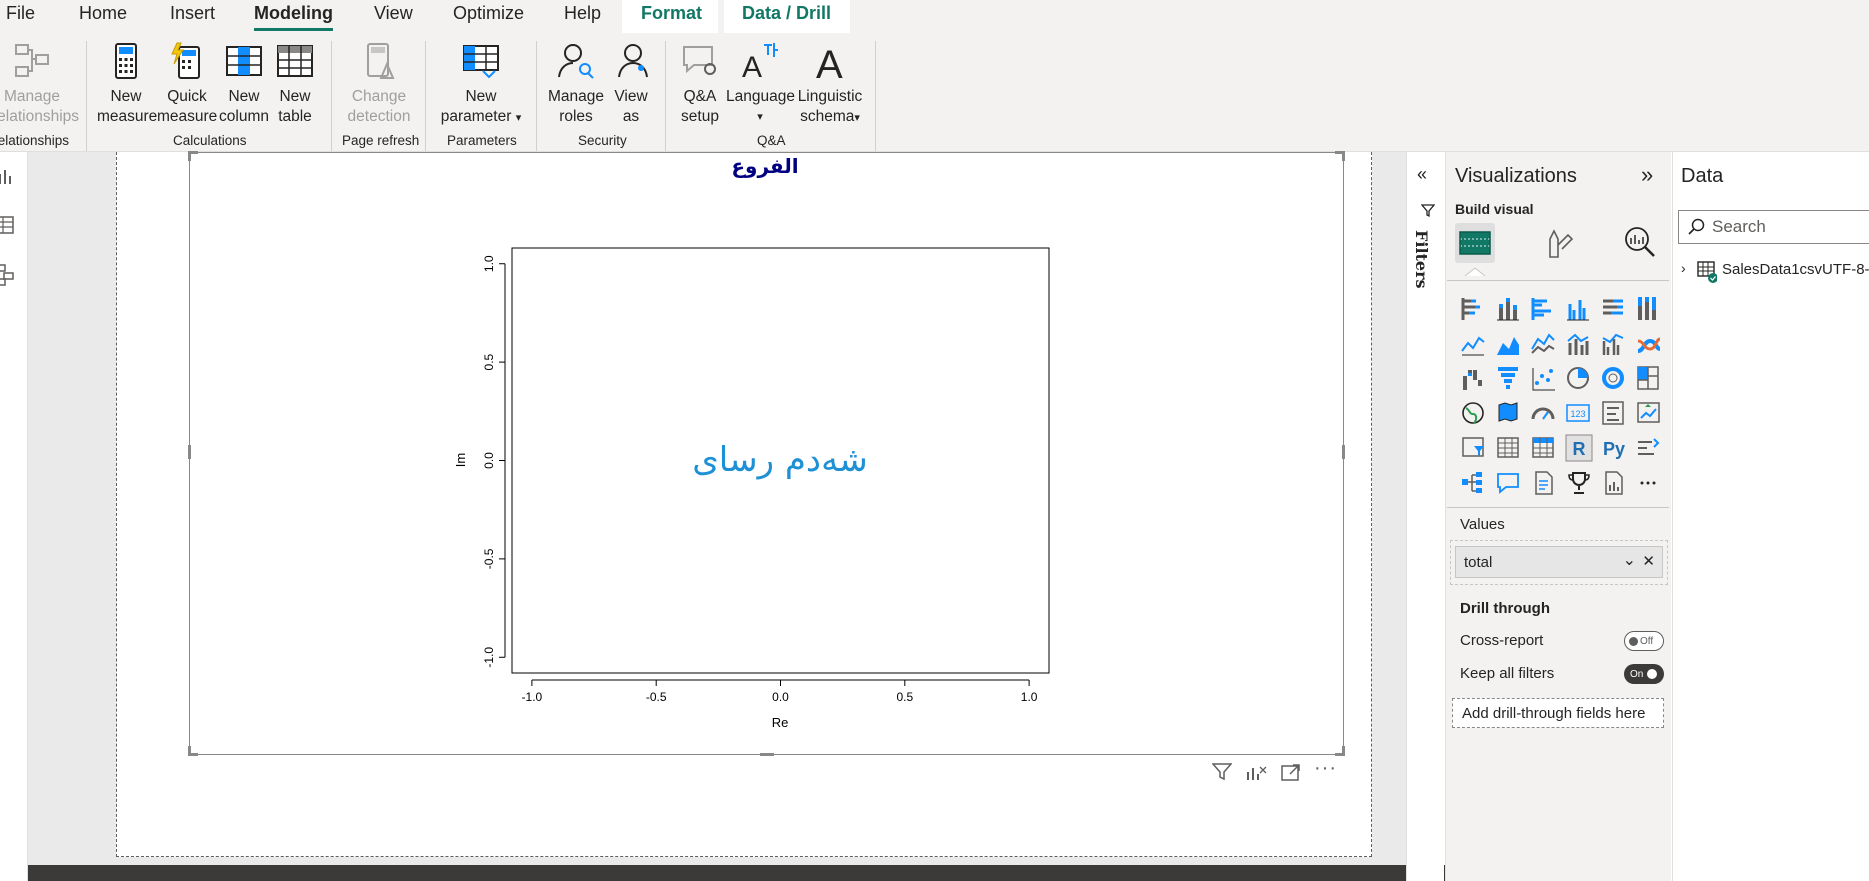 The height and width of the screenshot is (881, 1869). What do you see at coordinates (1291, 772) in the screenshot?
I see `focus-mode-icon` at bounding box center [1291, 772].